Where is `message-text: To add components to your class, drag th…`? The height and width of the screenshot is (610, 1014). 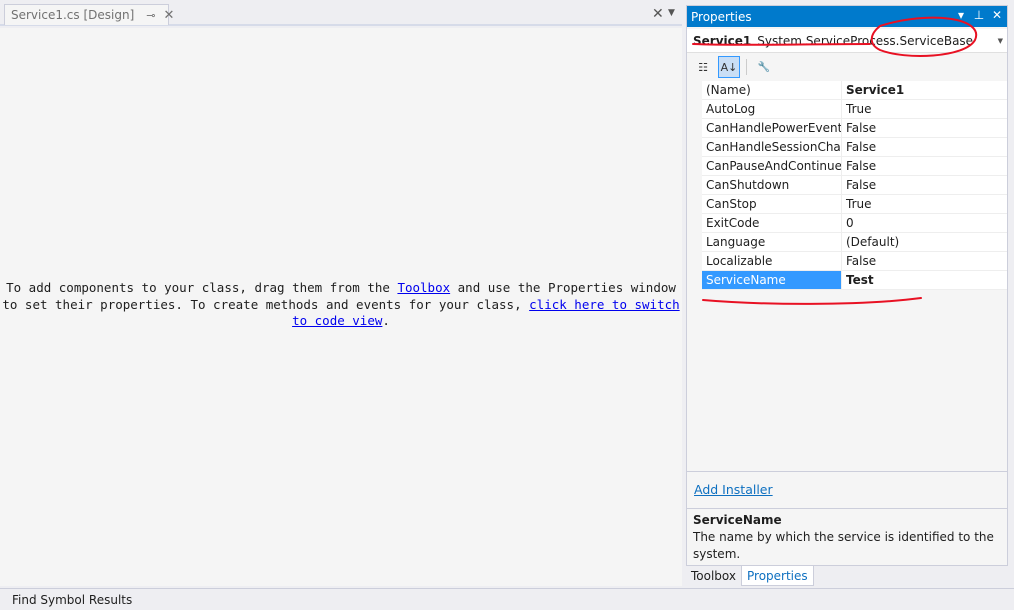
message-text: To add components to your class, drag th… is located at coordinates (202, 287).